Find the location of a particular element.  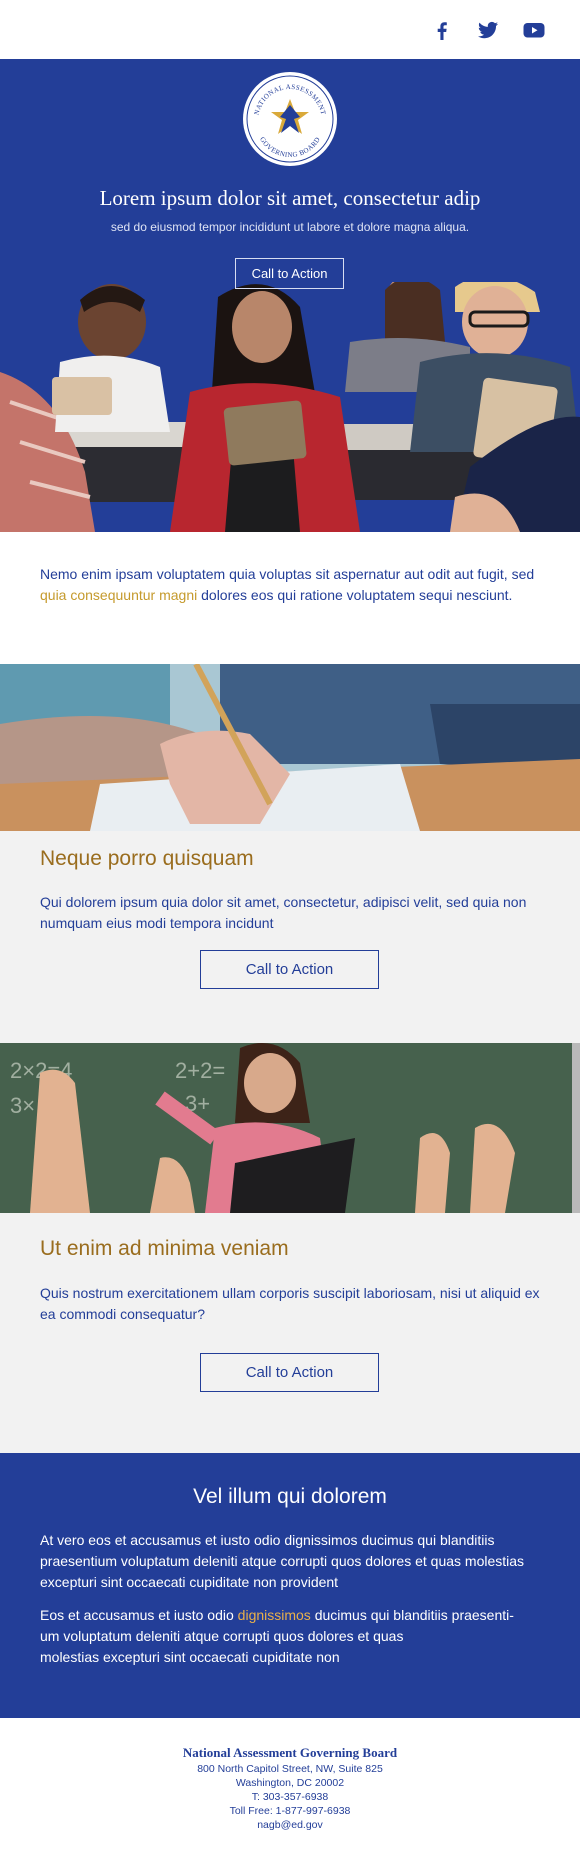

intro-highlight: quia consequuntur magni is located at coordinates (119, 595).